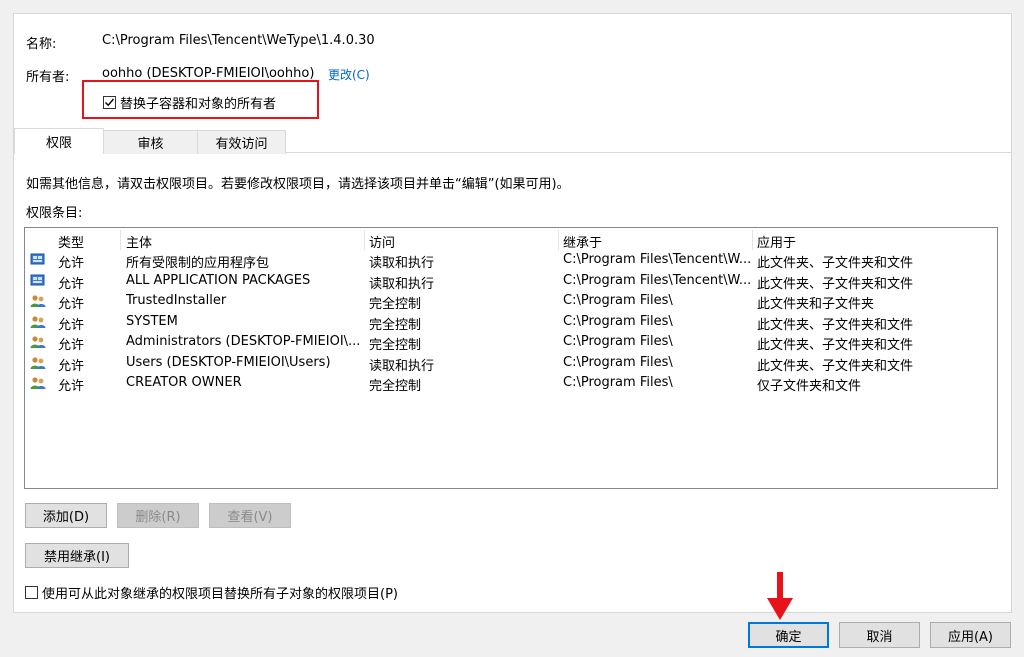 Image resolution: width=1024 pixels, height=657 pixels. I want to click on cancel-button: 取消, so click(879, 635).